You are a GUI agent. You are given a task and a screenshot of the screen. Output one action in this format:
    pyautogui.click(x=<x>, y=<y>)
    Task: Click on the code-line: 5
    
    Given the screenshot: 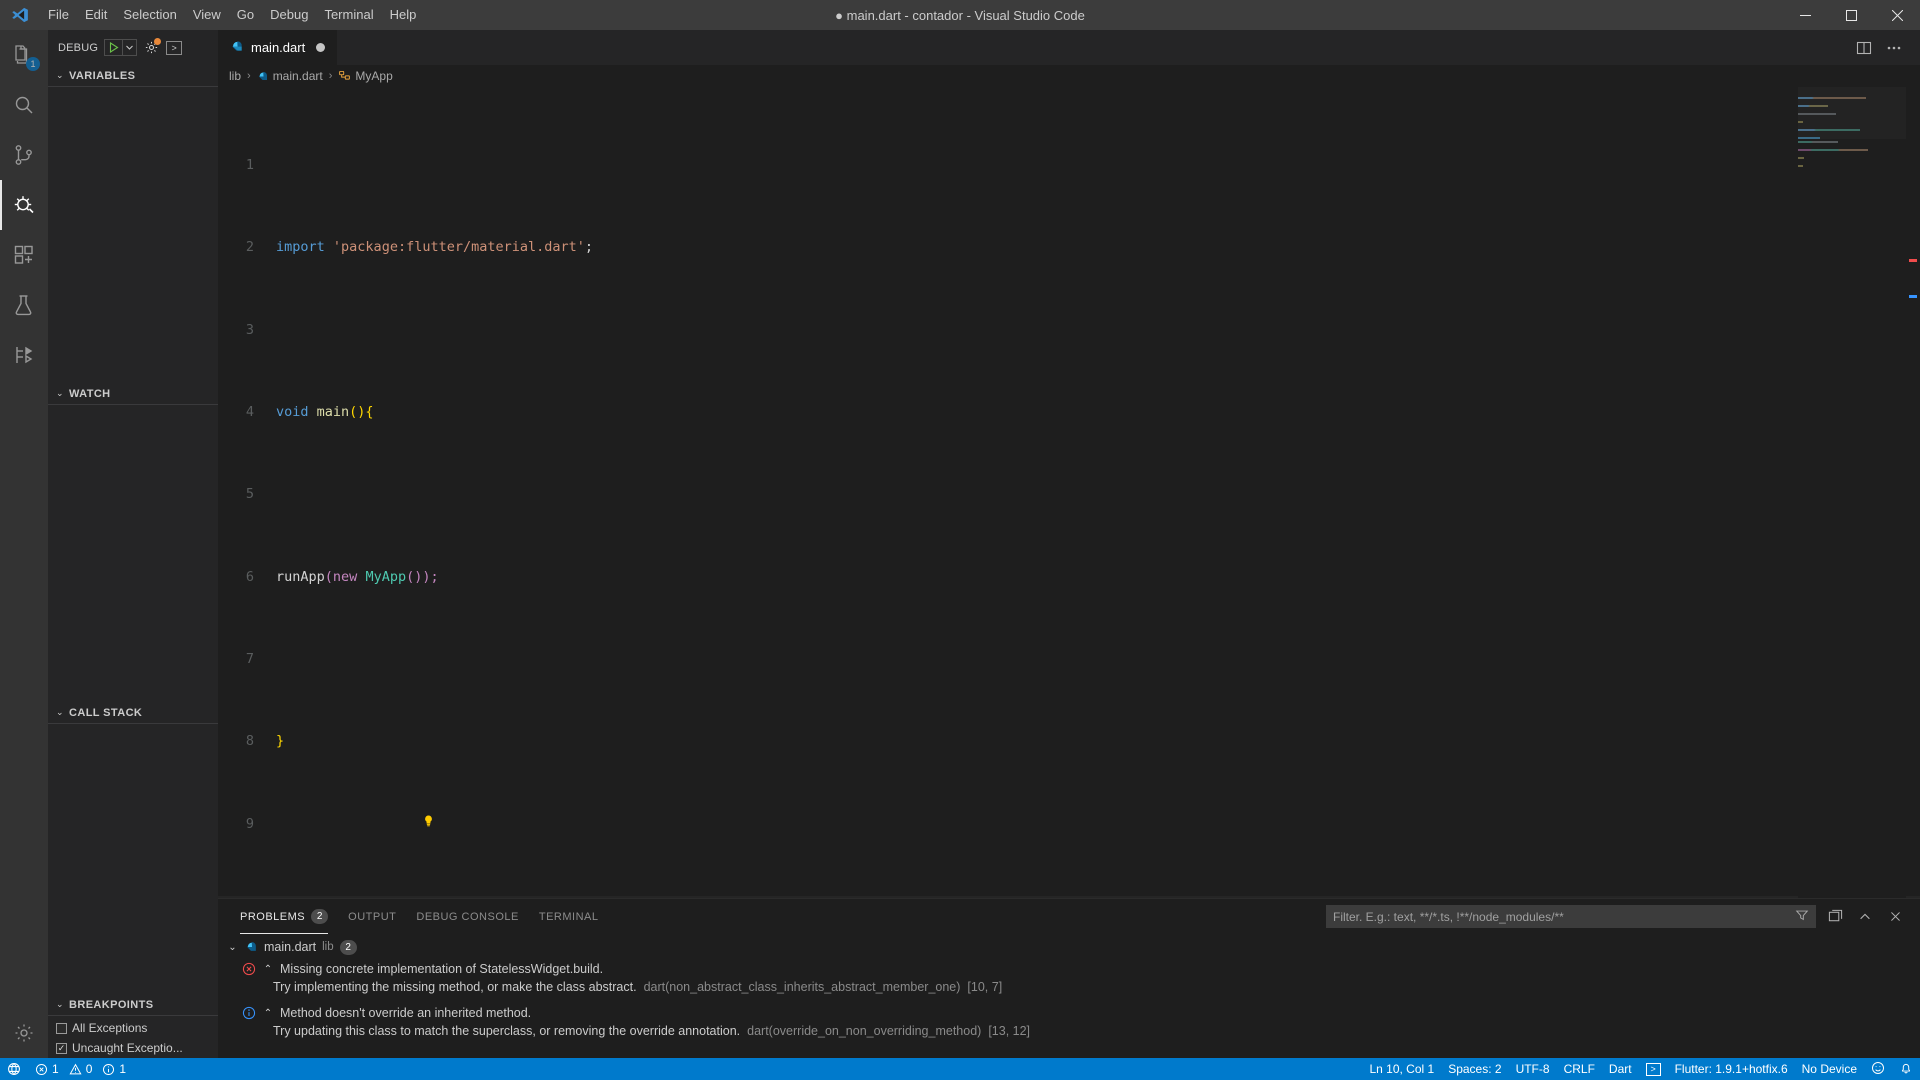 What is the action you would take?
    pyautogui.click(x=1069, y=494)
    